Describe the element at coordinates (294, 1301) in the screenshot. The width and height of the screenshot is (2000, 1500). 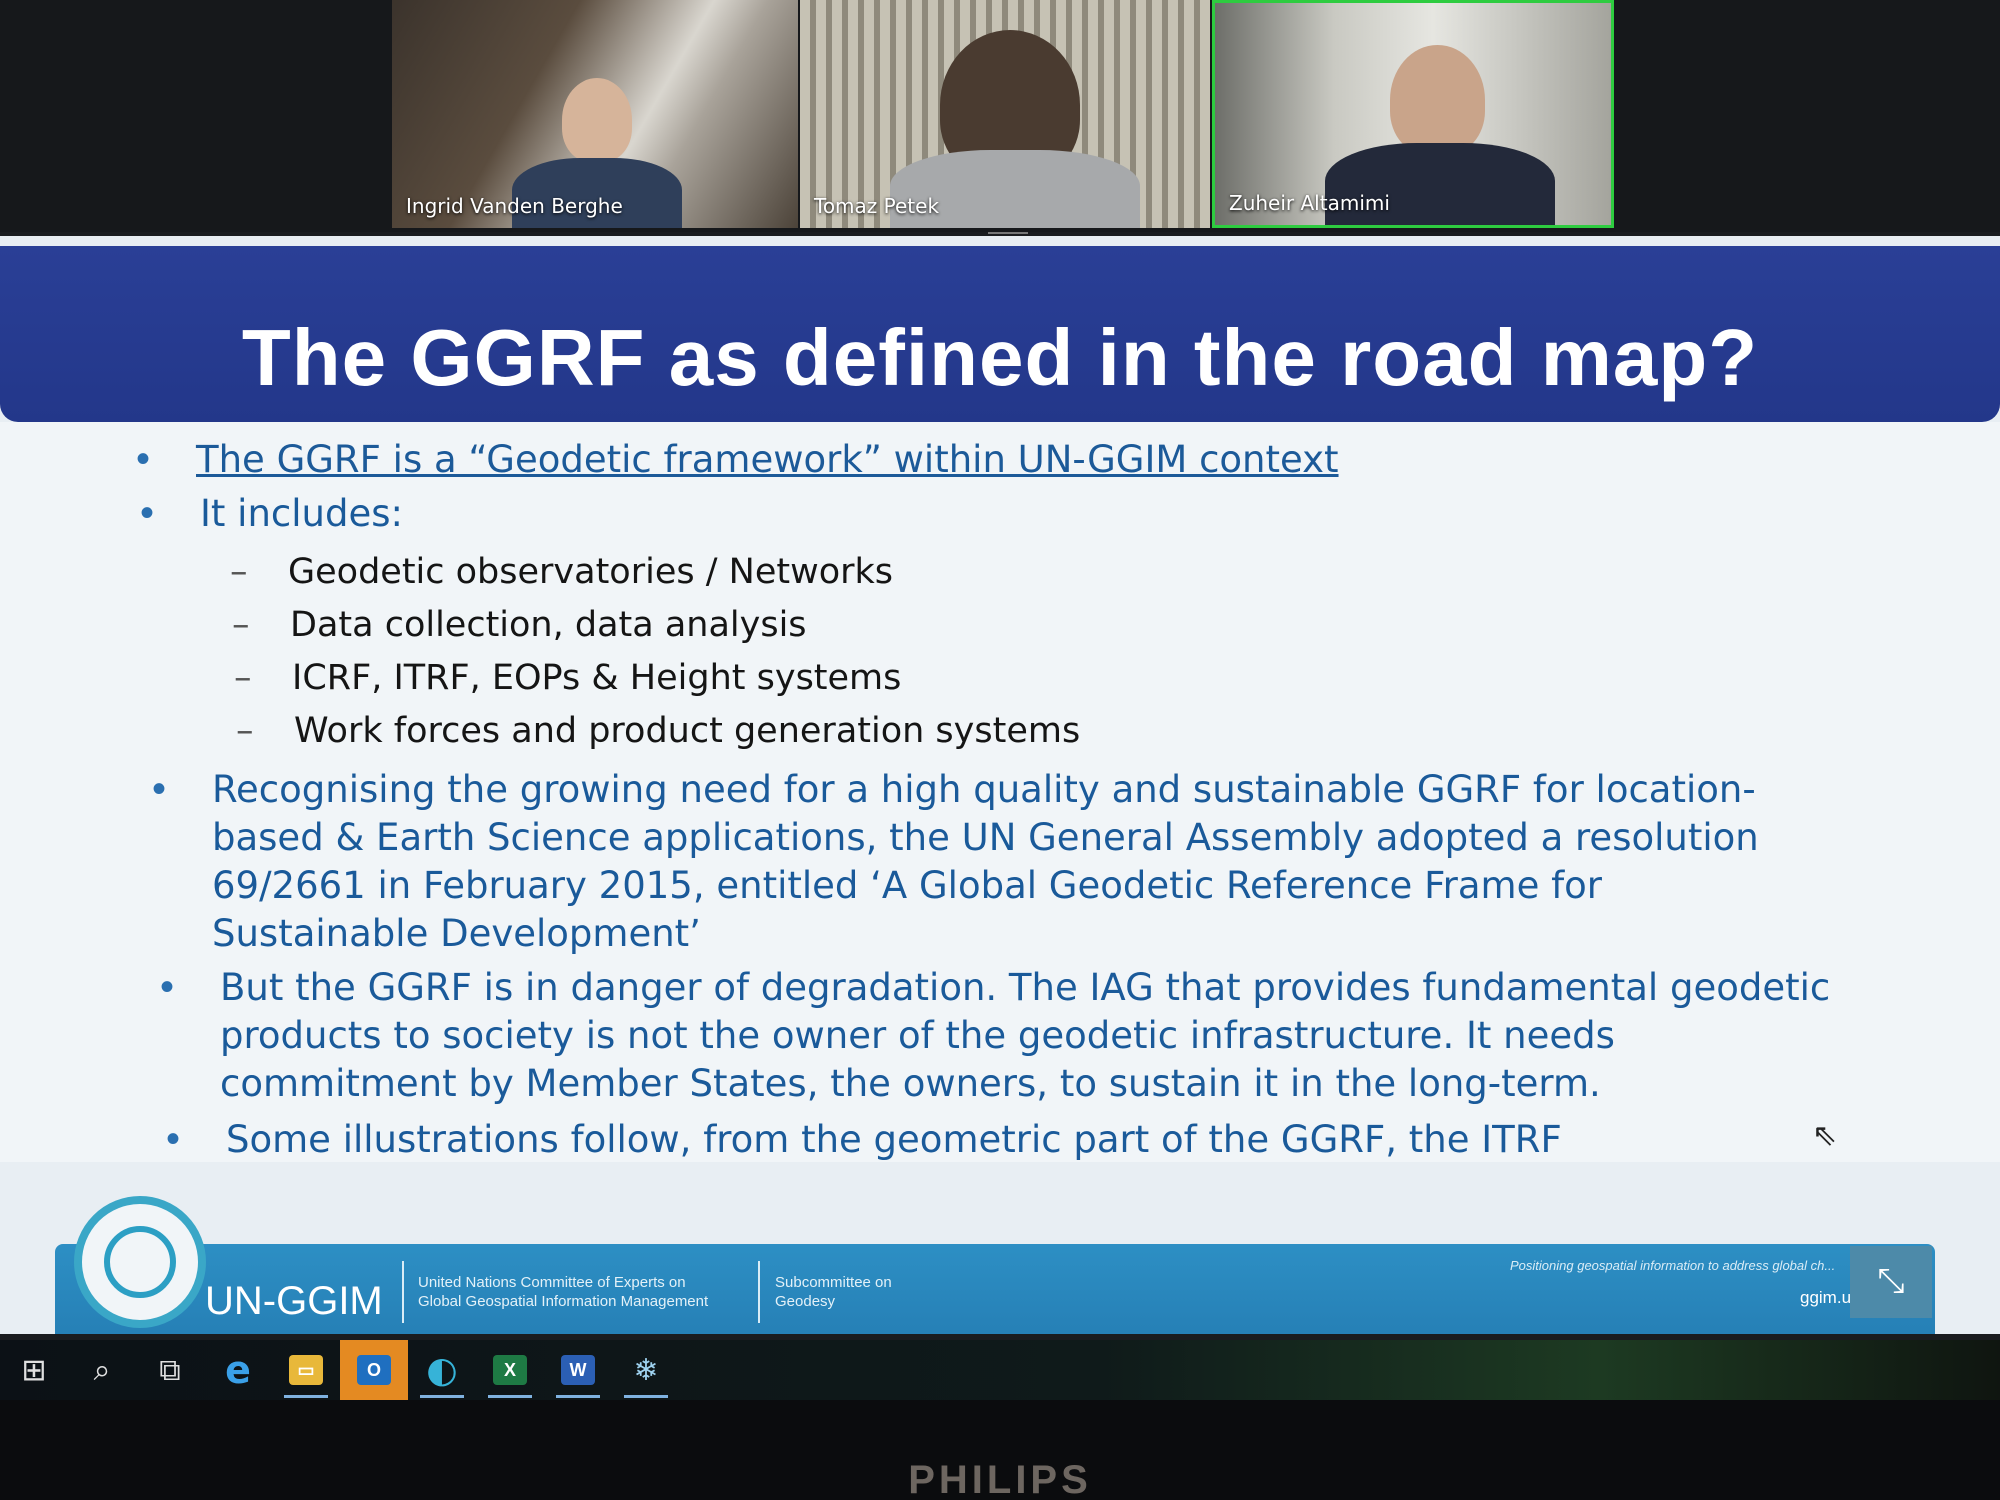
I see `footer-logo-text: UN-GGIM` at that location.